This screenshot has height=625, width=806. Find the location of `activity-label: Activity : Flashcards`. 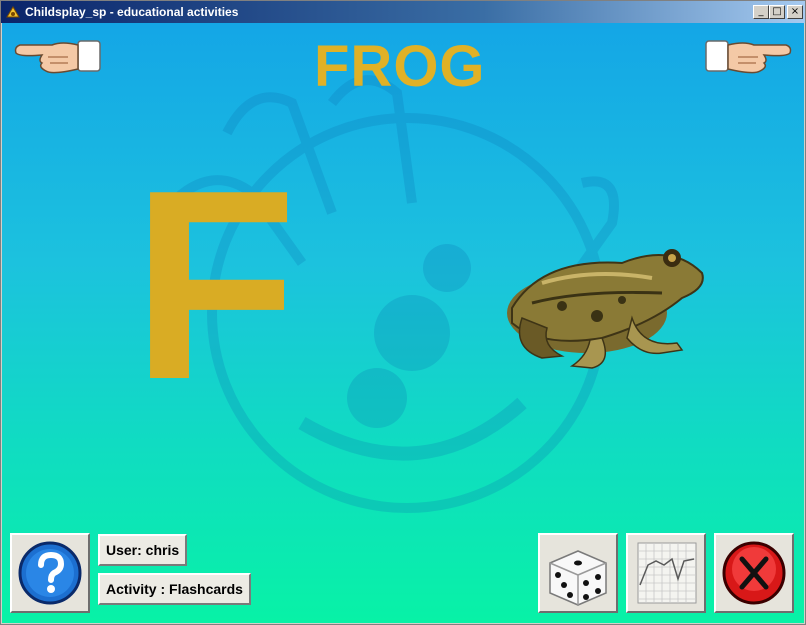

activity-label: Activity : Flashcards is located at coordinates (174, 589).